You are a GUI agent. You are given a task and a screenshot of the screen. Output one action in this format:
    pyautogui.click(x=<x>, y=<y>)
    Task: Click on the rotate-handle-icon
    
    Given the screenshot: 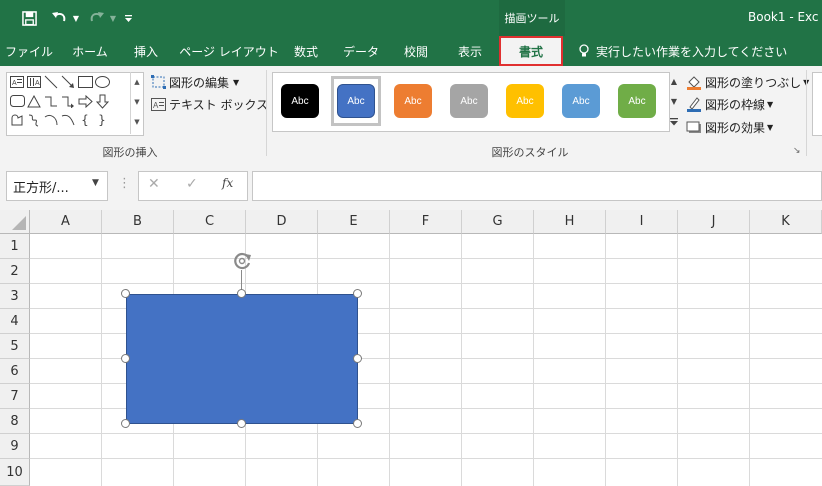 What is the action you would take?
    pyautogui.click(x=242, y=261)
    